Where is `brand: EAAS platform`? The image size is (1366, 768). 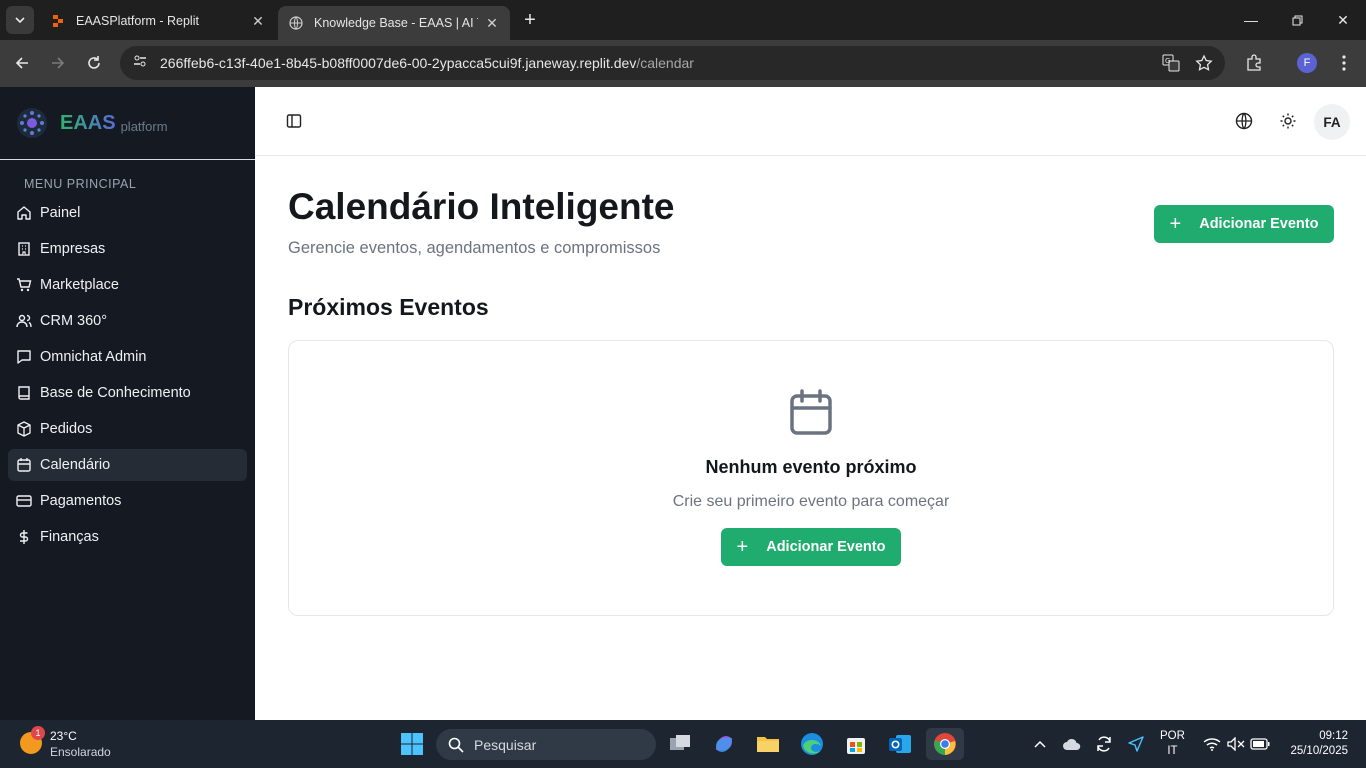 brand: EAAS platform is located at coordinates (127, 123).